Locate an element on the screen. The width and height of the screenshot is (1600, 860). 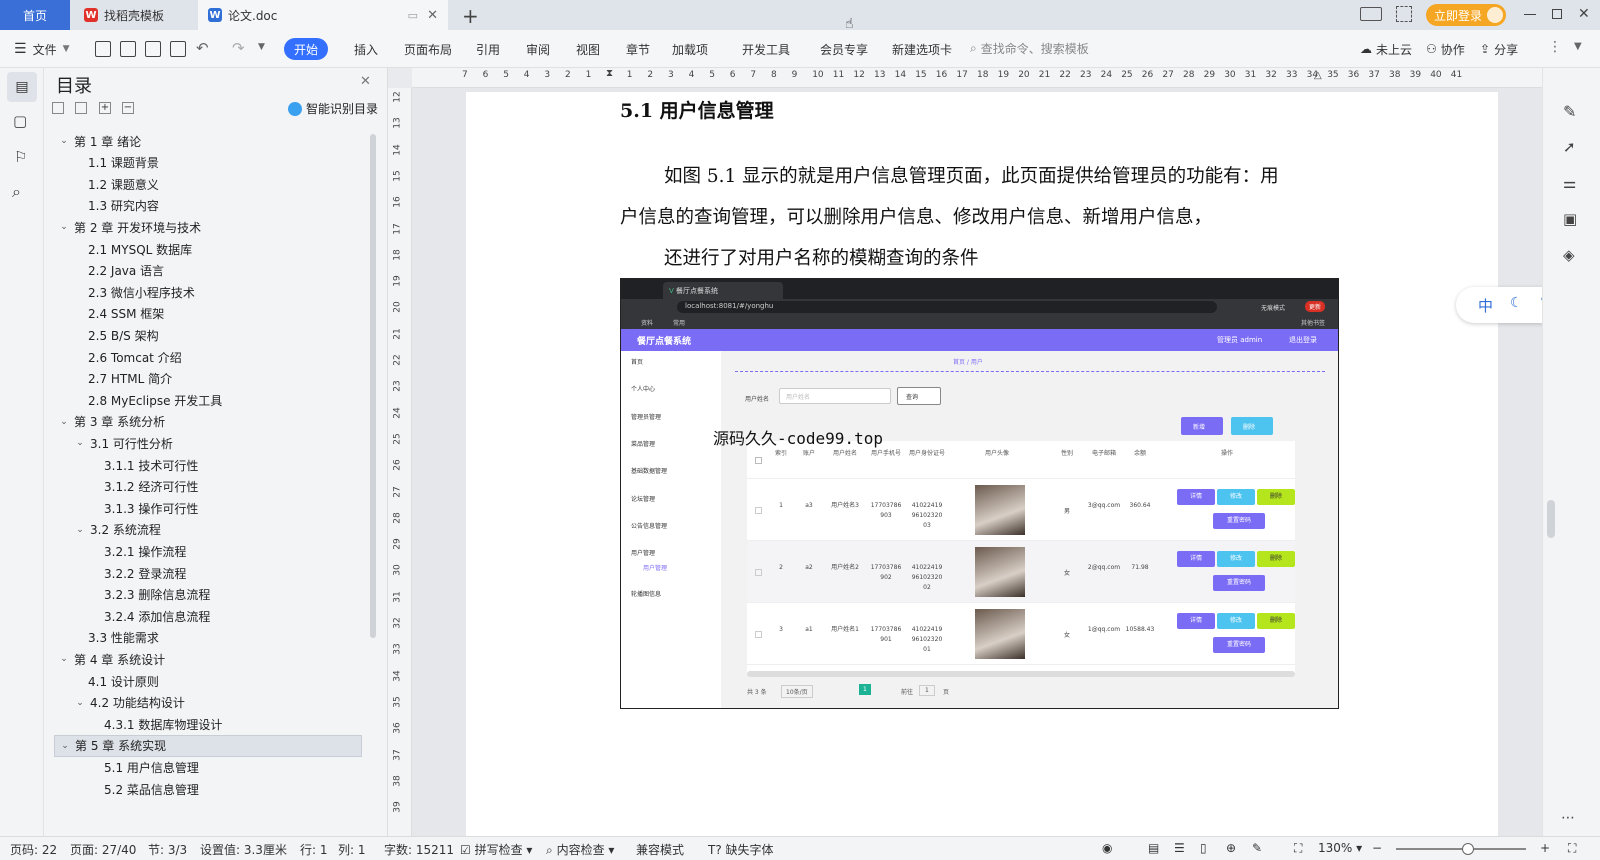
minimize-icon is located at coordinates (1530, 14).